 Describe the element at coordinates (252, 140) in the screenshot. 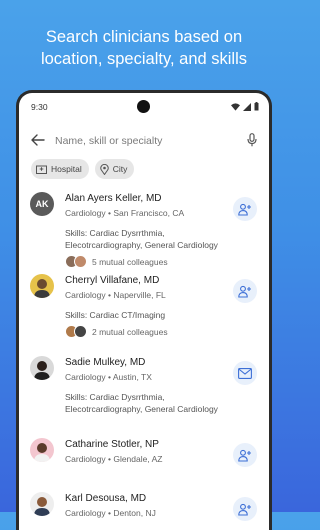

I see `microphone-icon` at that location.